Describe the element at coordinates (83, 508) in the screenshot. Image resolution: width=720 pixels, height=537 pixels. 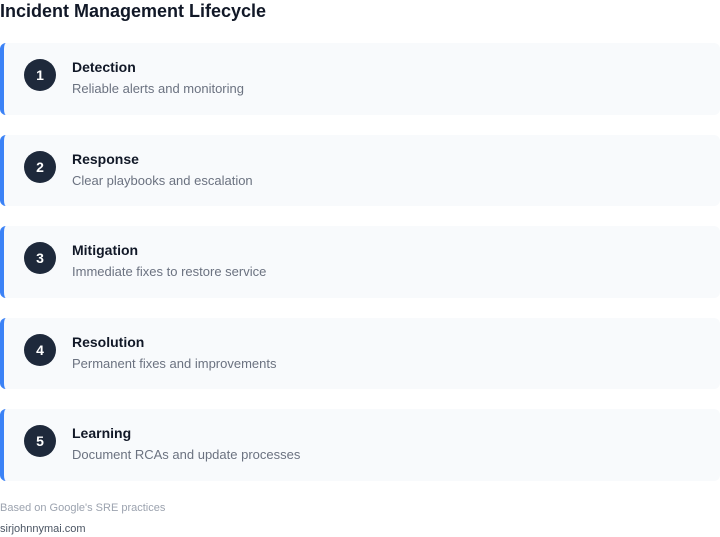
I see `source-footnote: Based on Google's SRE practices` at that location.